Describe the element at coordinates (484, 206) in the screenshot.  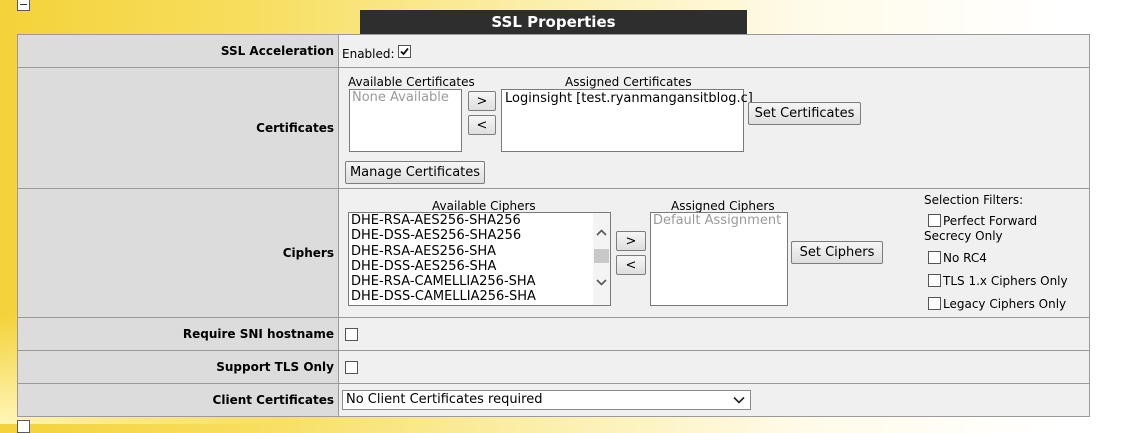
I see `available-ciphers-caption: Available Ciphers` at that location.